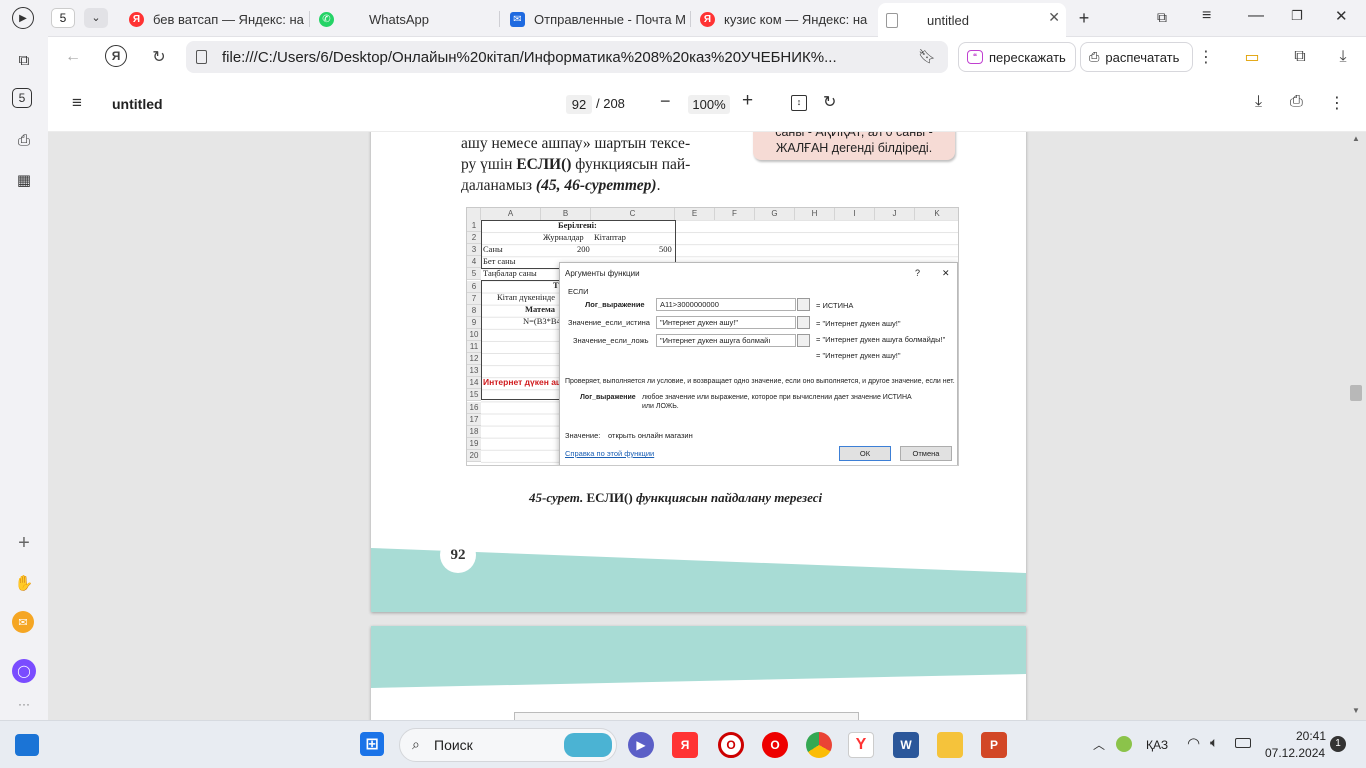 Image resolution: width=1366 pixels, height=768 pixels. What do you see at coordinates (819, 745) in the screenshot?
I see `chrome-icon` at bounding box center [819, 745].